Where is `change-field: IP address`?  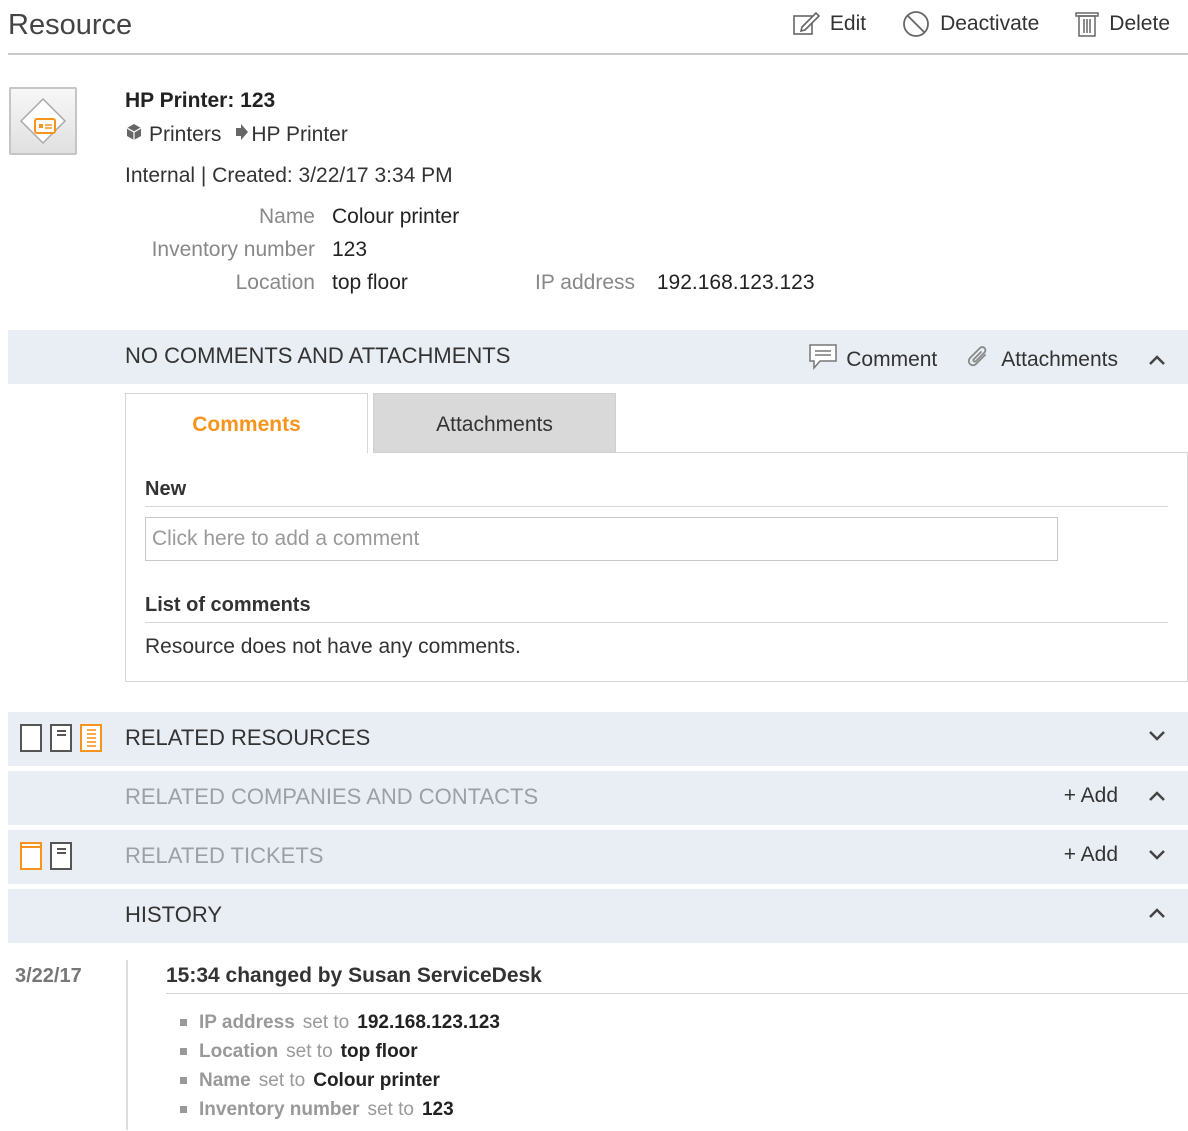
change-field: IP address is located at coordinates (247, 1022).